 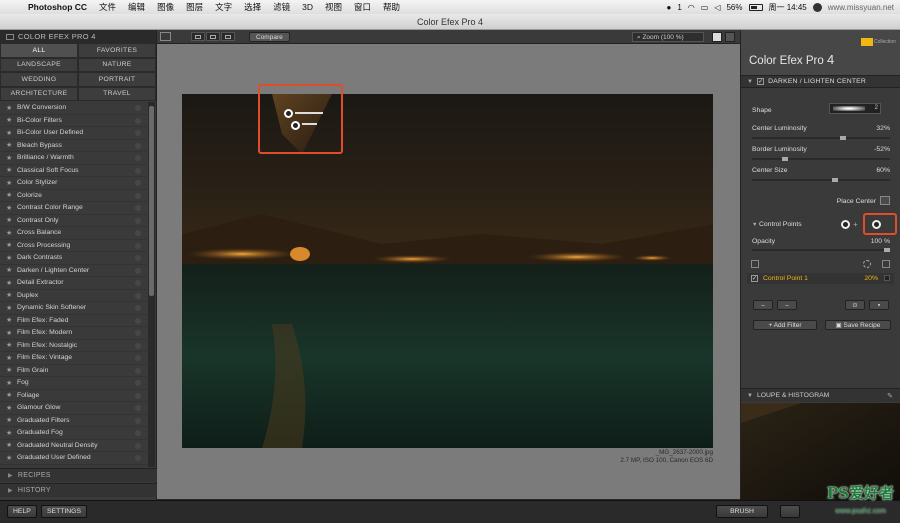 I want to click on filter-list-item: ★ Glamour Glow, so click(x=73, y=408).